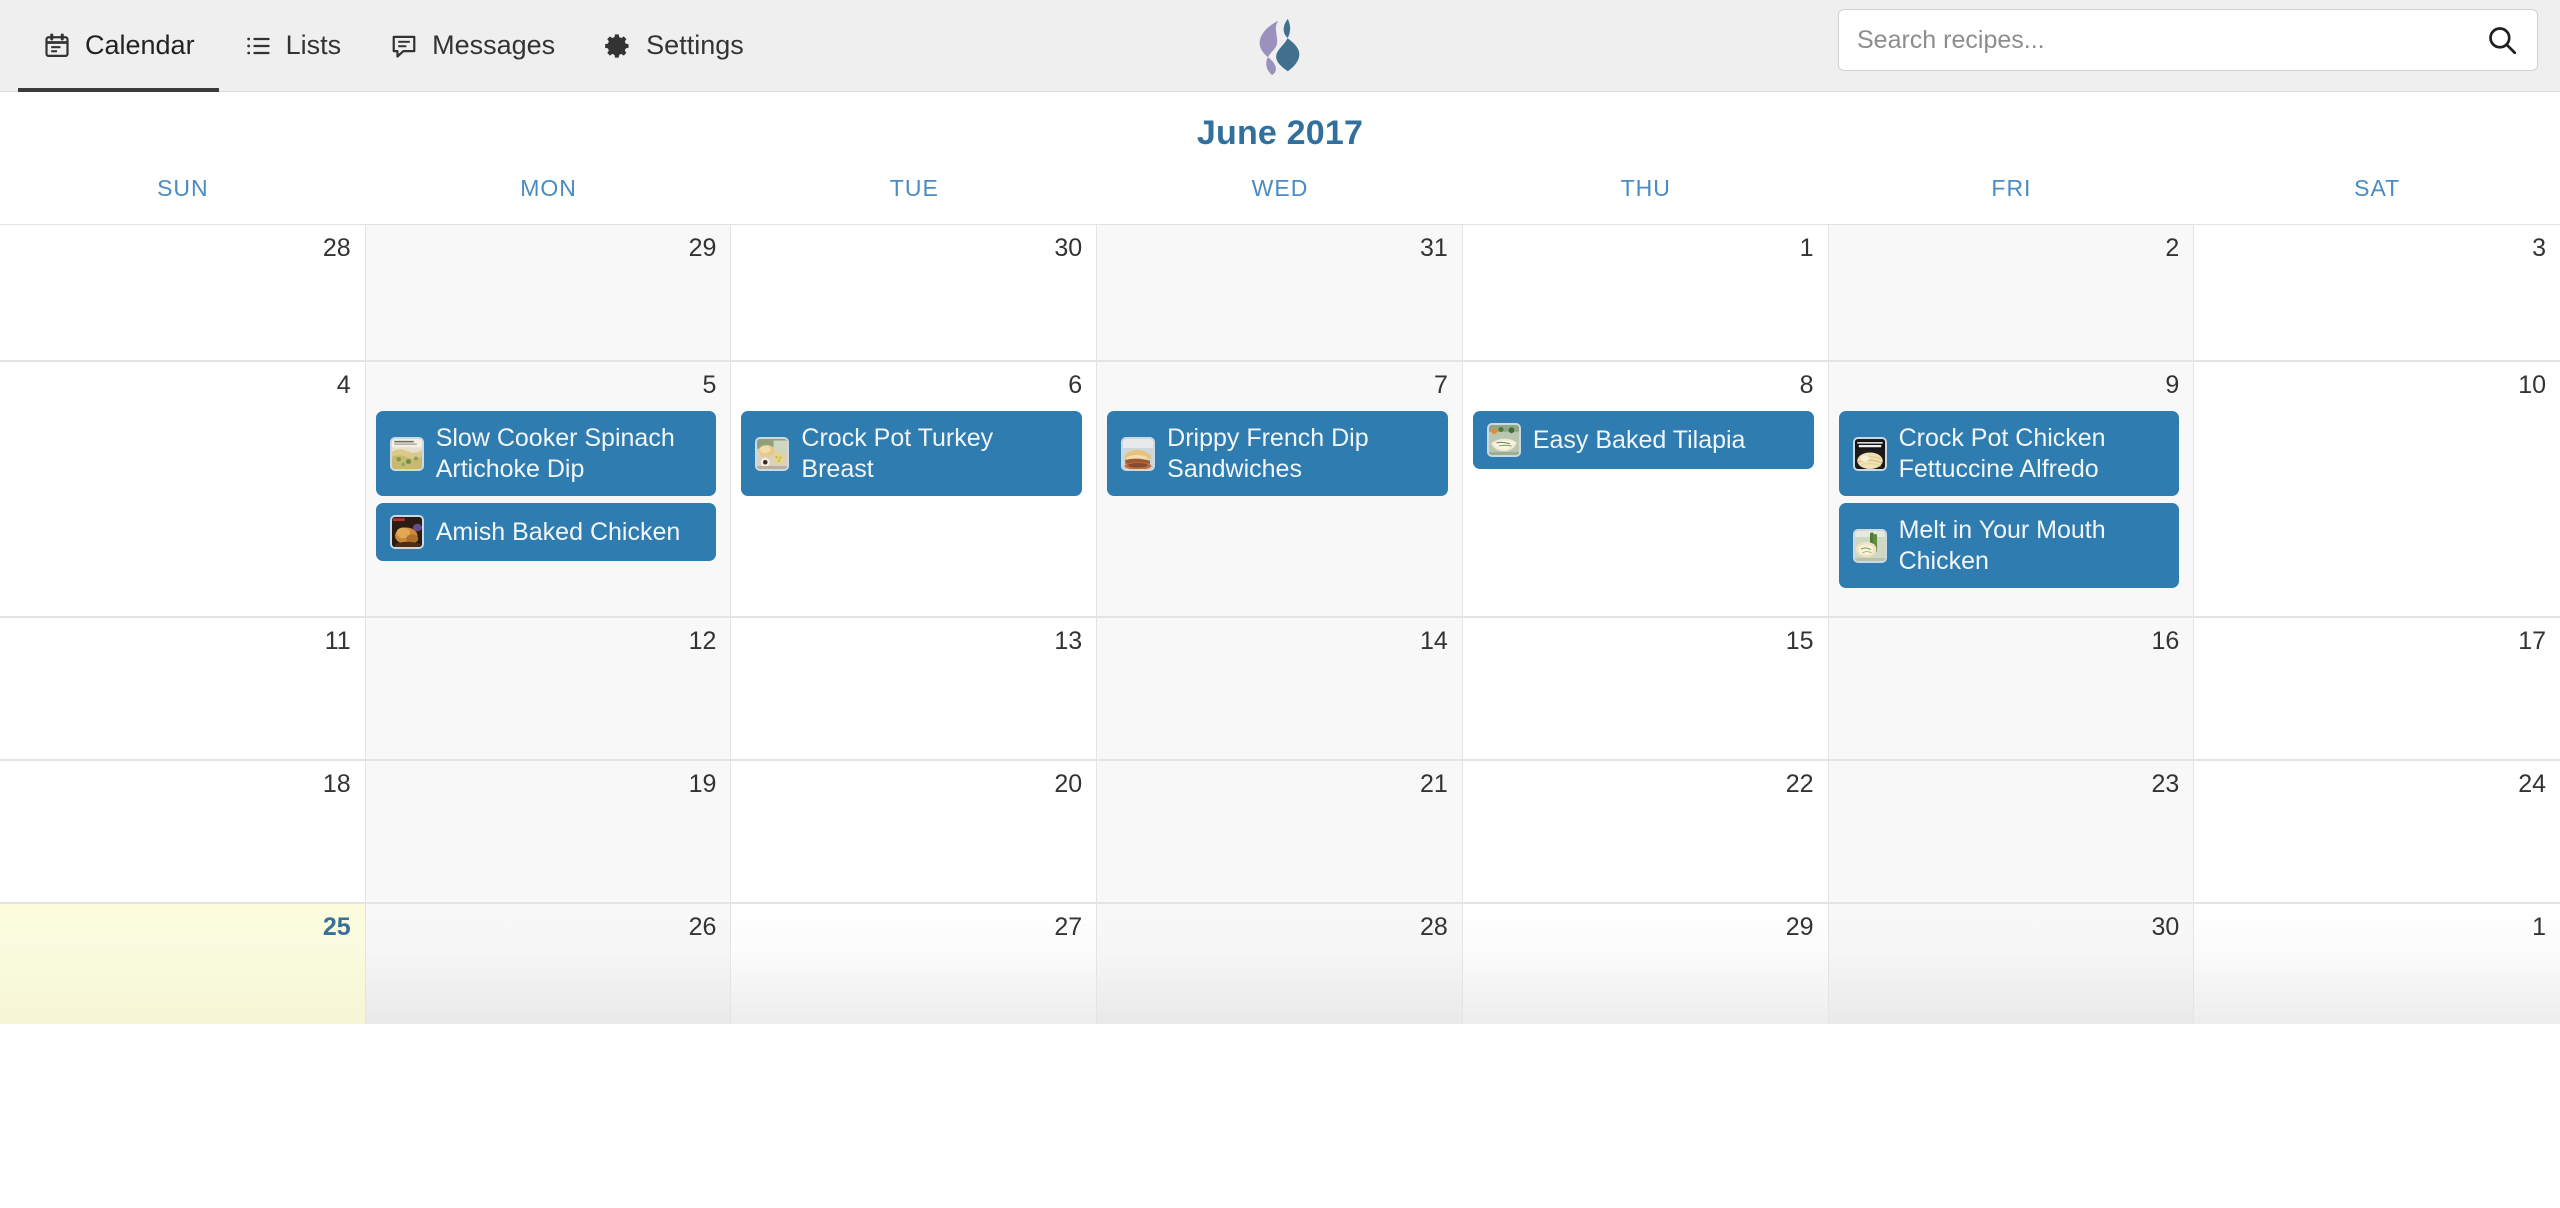 The height and width of the screenshot is (1208, 2560). What do you see at coordinates (1280, 46) in the screenshot?
I see `top-navigation-bar: Calendar Lists Messages Settings` at bounding box center [1280, 46].